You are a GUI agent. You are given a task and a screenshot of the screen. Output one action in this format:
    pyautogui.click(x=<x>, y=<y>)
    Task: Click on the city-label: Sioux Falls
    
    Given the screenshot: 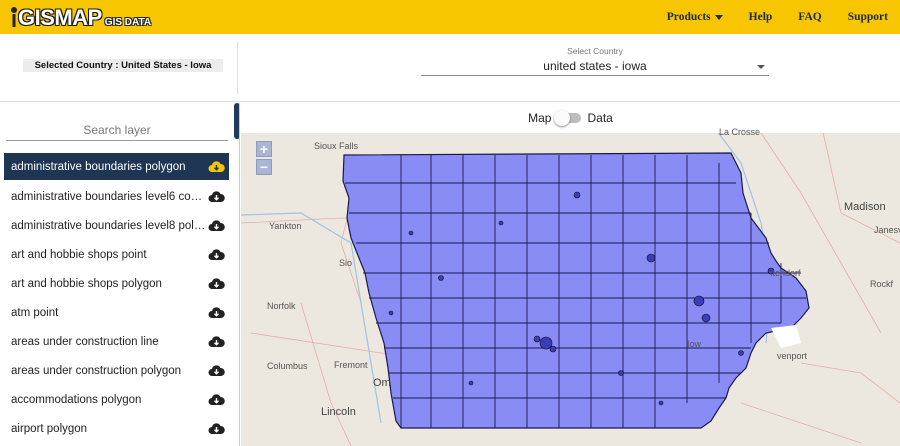 What is the action you would take?
    pyautogui.click(x=336, y=146)
    